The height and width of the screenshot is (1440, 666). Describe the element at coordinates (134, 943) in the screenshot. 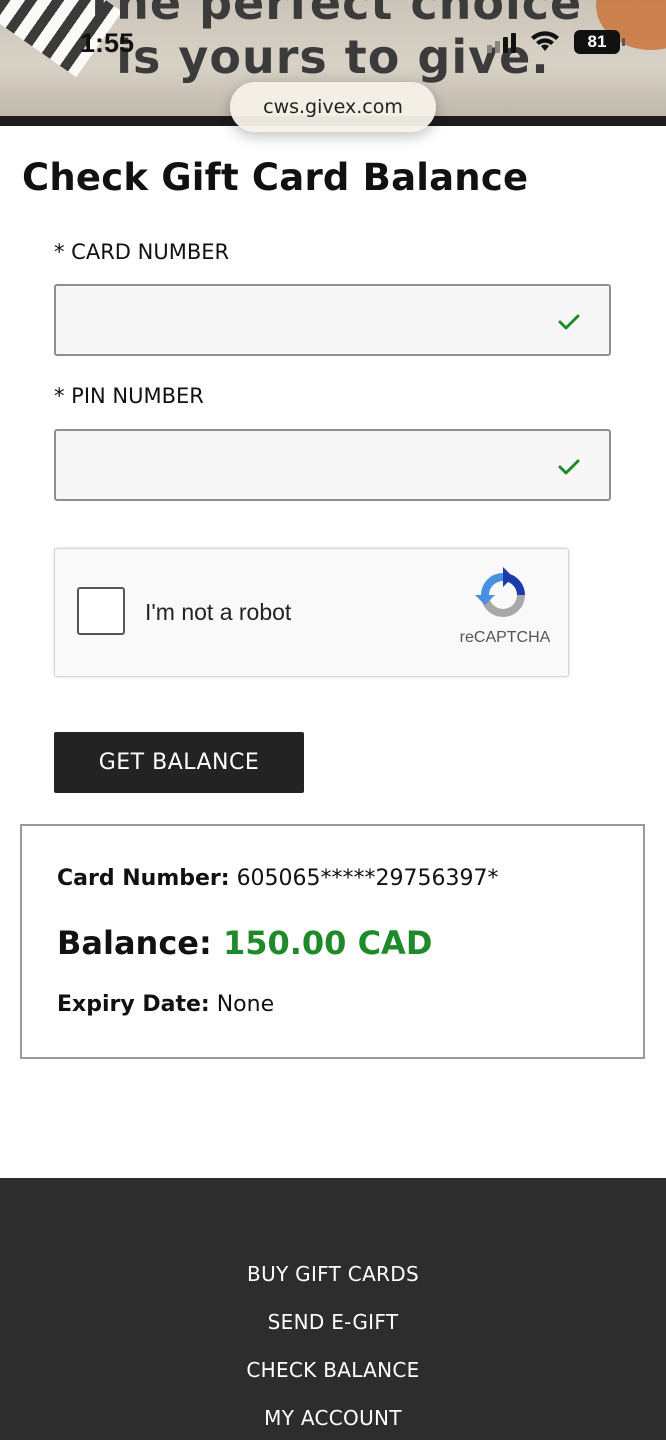

I see `result-balance-label: Balance:` at that location.